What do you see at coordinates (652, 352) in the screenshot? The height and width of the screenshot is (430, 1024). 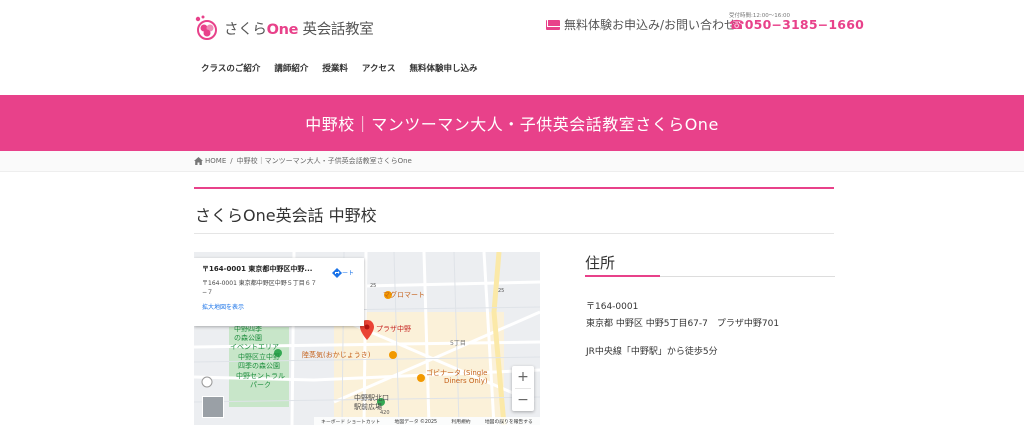 I see `address-access: JR中央線「中野駅」から徒歩5分` at bounding box center [652, 352].